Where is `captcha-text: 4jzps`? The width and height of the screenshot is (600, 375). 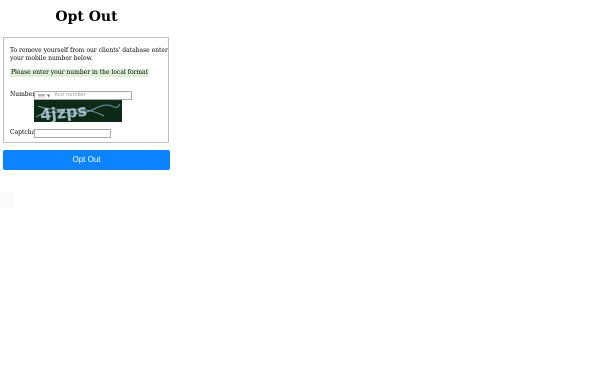
captcha-text: 4jzps is located at coordinates (63, 111).